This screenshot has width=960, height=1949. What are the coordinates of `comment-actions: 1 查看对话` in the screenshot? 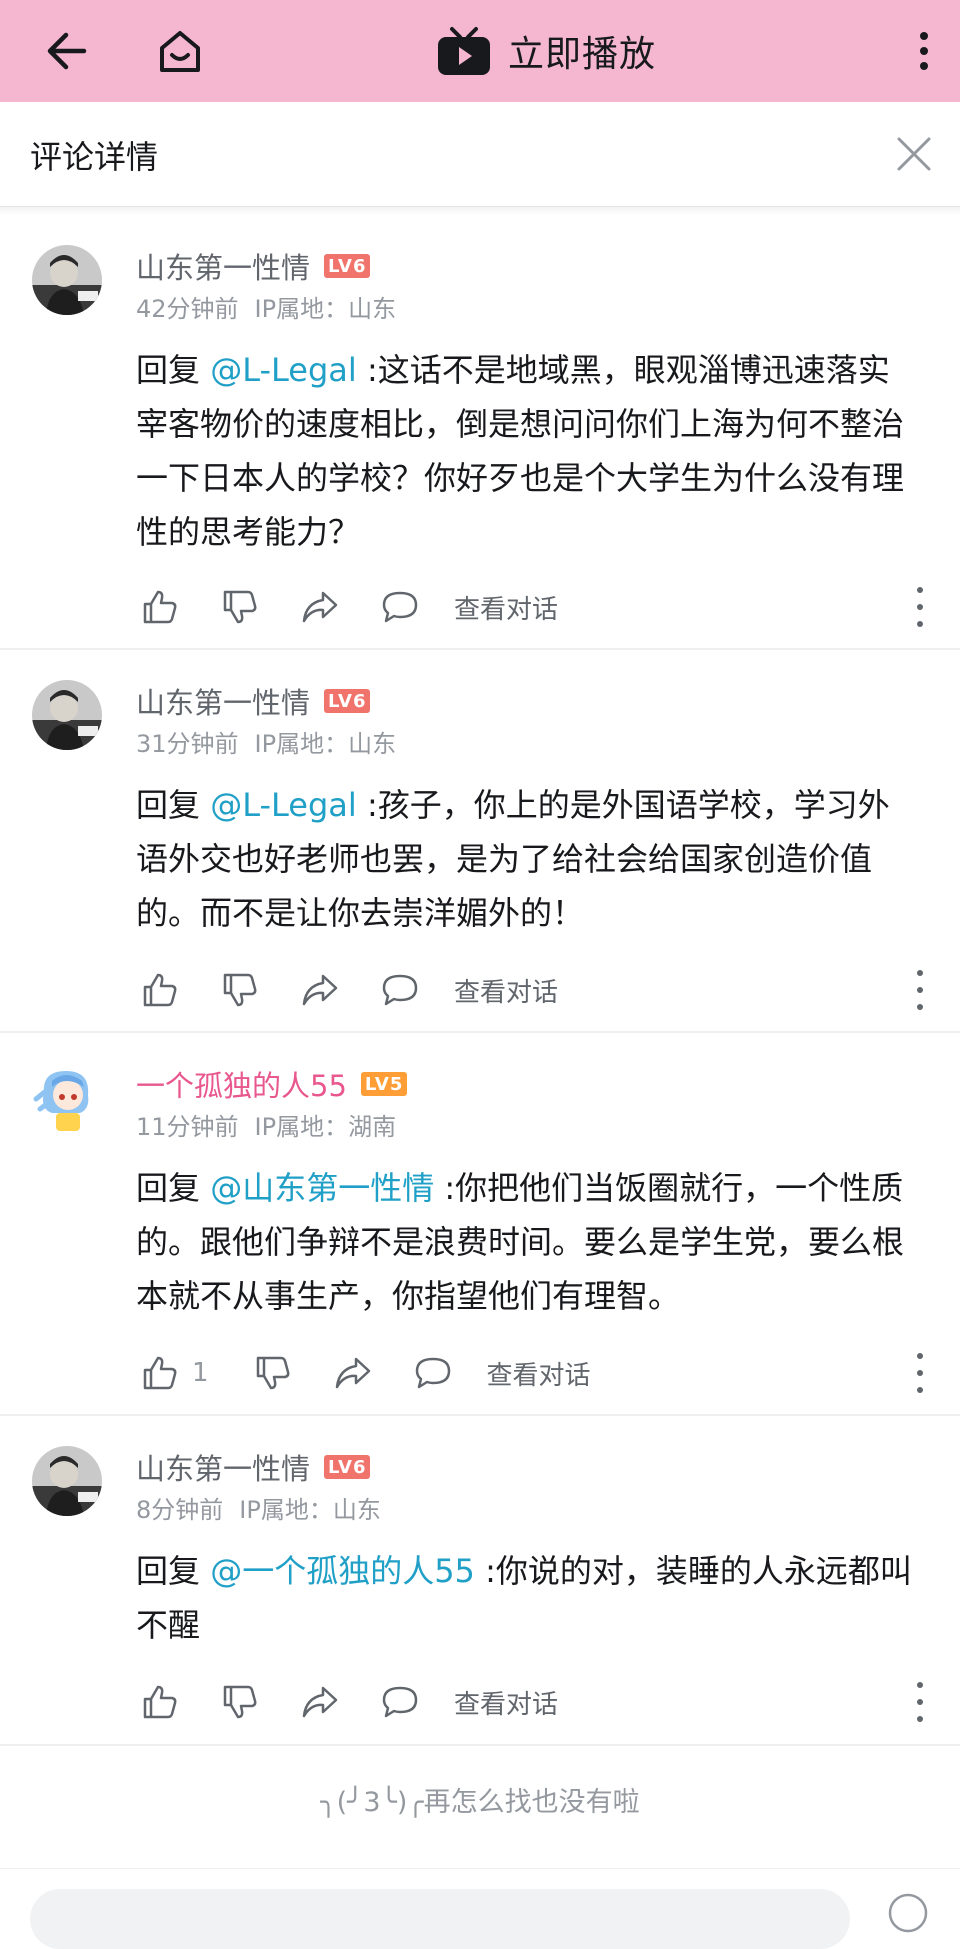 It's located at (363, 1373).